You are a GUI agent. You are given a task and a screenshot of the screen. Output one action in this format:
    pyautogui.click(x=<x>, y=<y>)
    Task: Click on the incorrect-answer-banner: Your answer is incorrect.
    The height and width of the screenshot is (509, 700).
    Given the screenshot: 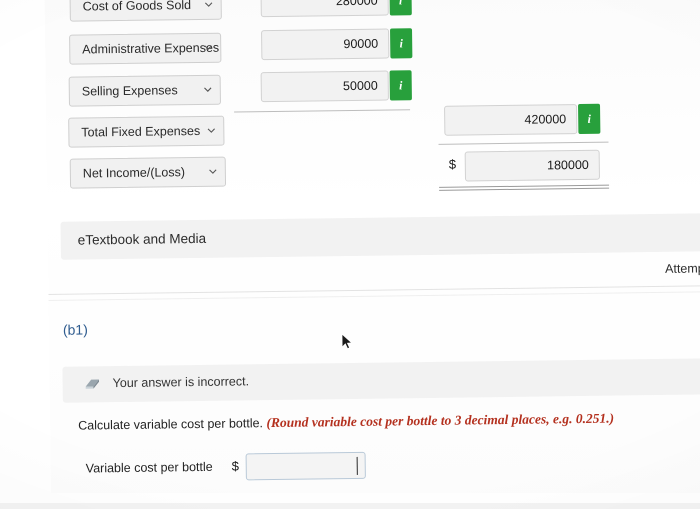 What is the action you would take?
    pyautogui.click(x=381, y=380)
    